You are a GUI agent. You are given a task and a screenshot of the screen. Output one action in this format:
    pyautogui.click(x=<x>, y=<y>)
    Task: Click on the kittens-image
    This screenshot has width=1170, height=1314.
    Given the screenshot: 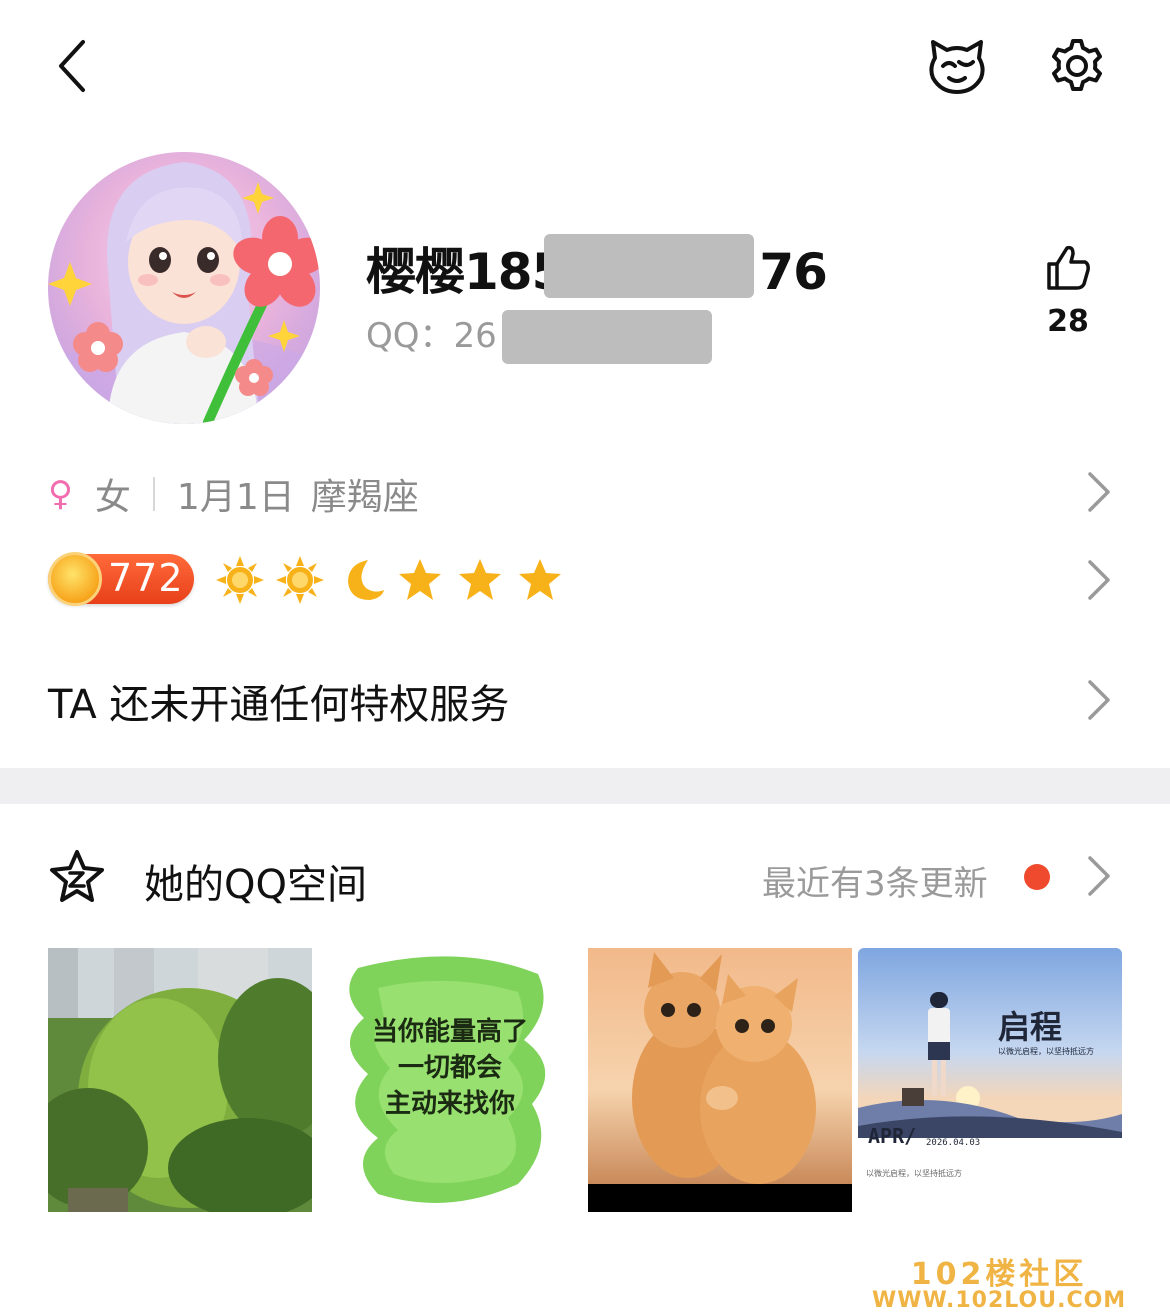 What is the action you would take?
    pyautogui.click(x=720, y=1080)
    